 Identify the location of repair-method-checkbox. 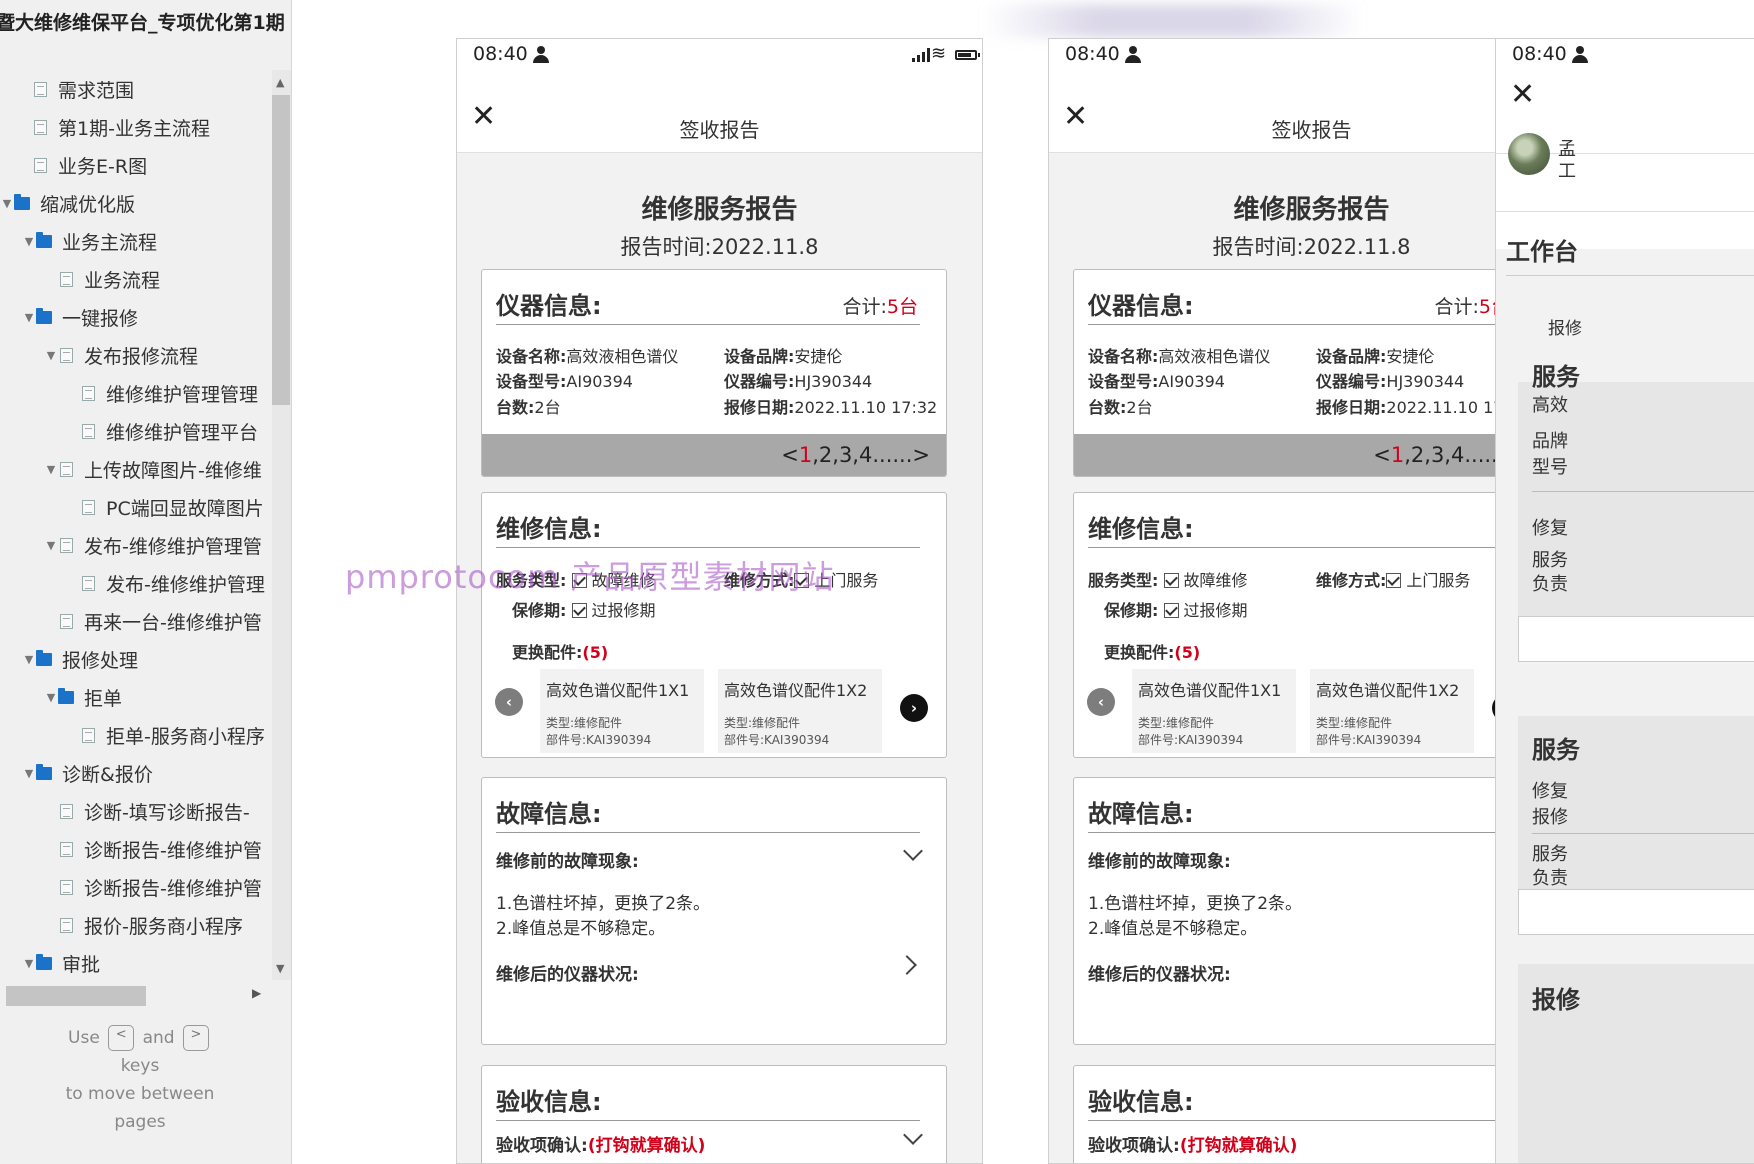
(1394, 580).